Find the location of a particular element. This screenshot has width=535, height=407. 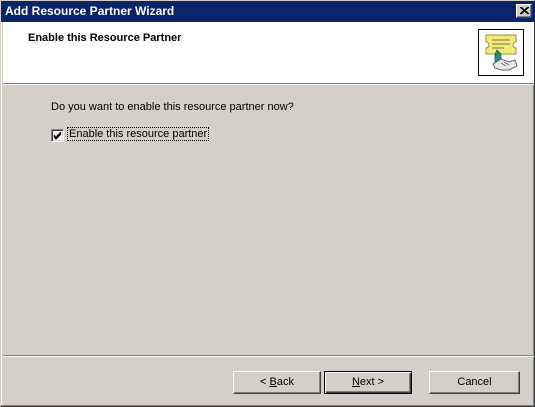

enable-checkbox is located at coordinates (57, 135).